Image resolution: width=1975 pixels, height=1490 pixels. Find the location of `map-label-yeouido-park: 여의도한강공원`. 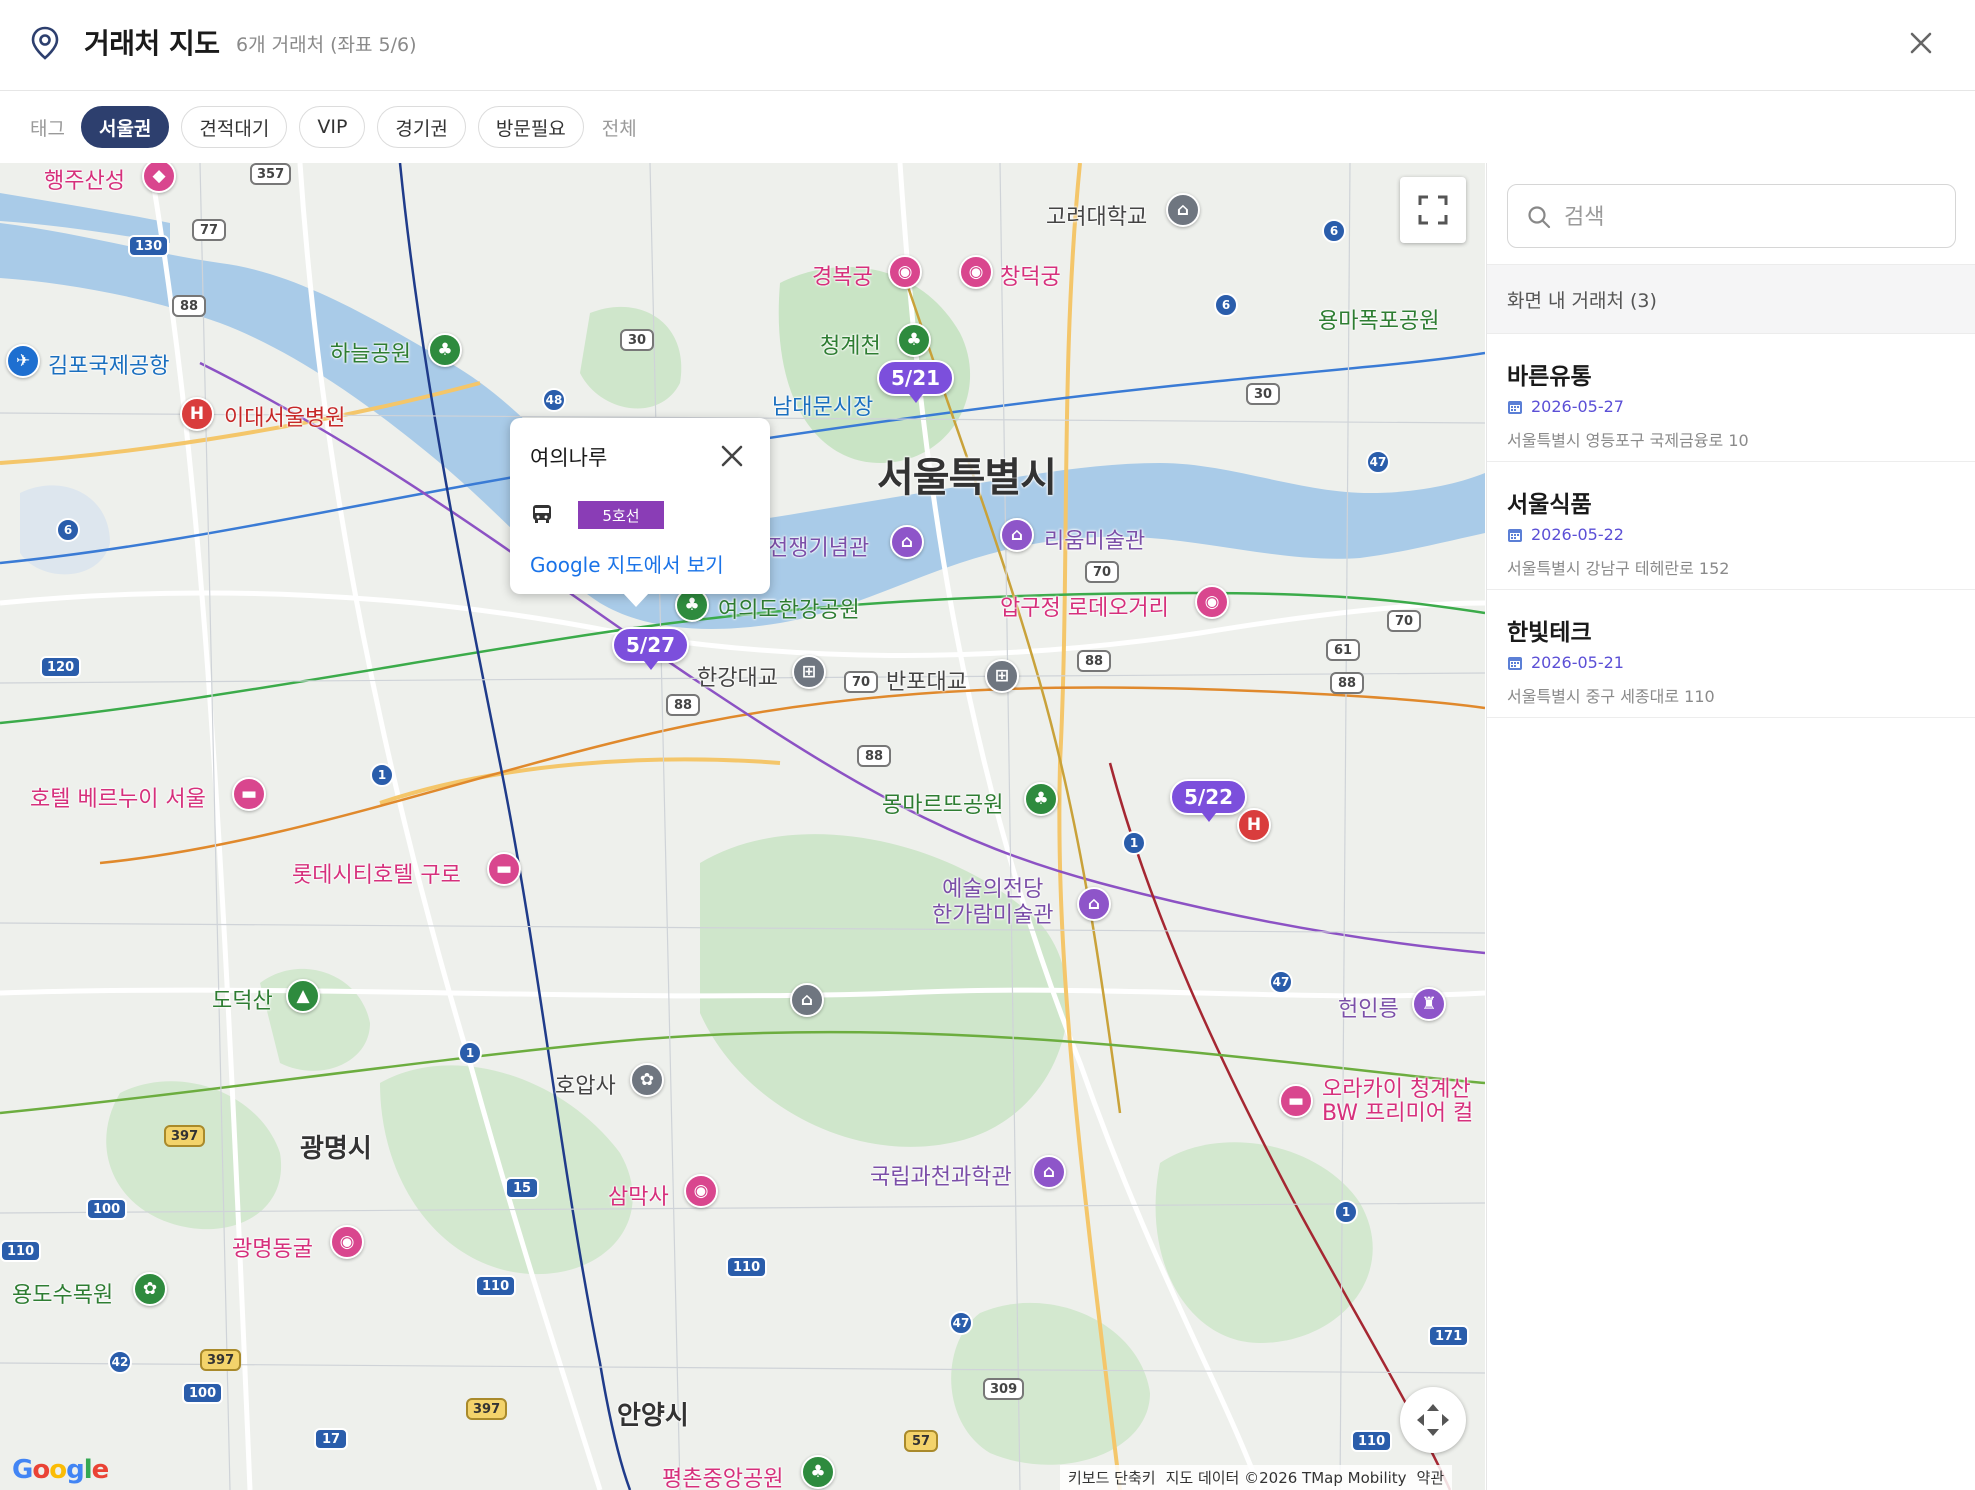

map-label-yeouido-park: 여의도한강공원 is located at coordinates (789, 610).